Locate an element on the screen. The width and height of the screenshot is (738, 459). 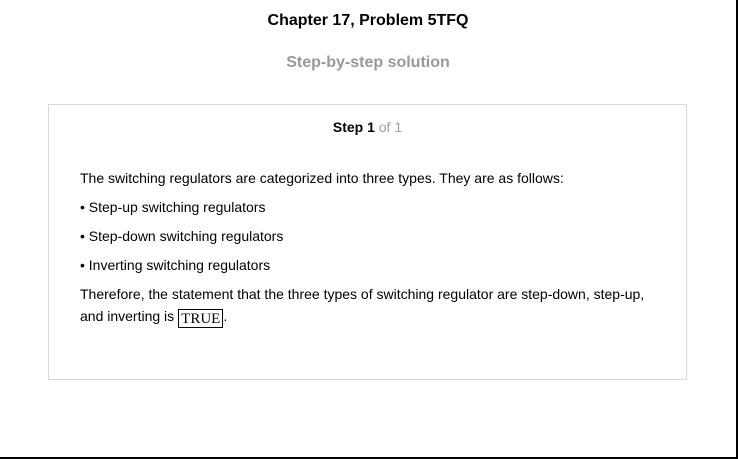
bullet-step-down: • Step-down switching regulators is located at coordinates (182, 236).